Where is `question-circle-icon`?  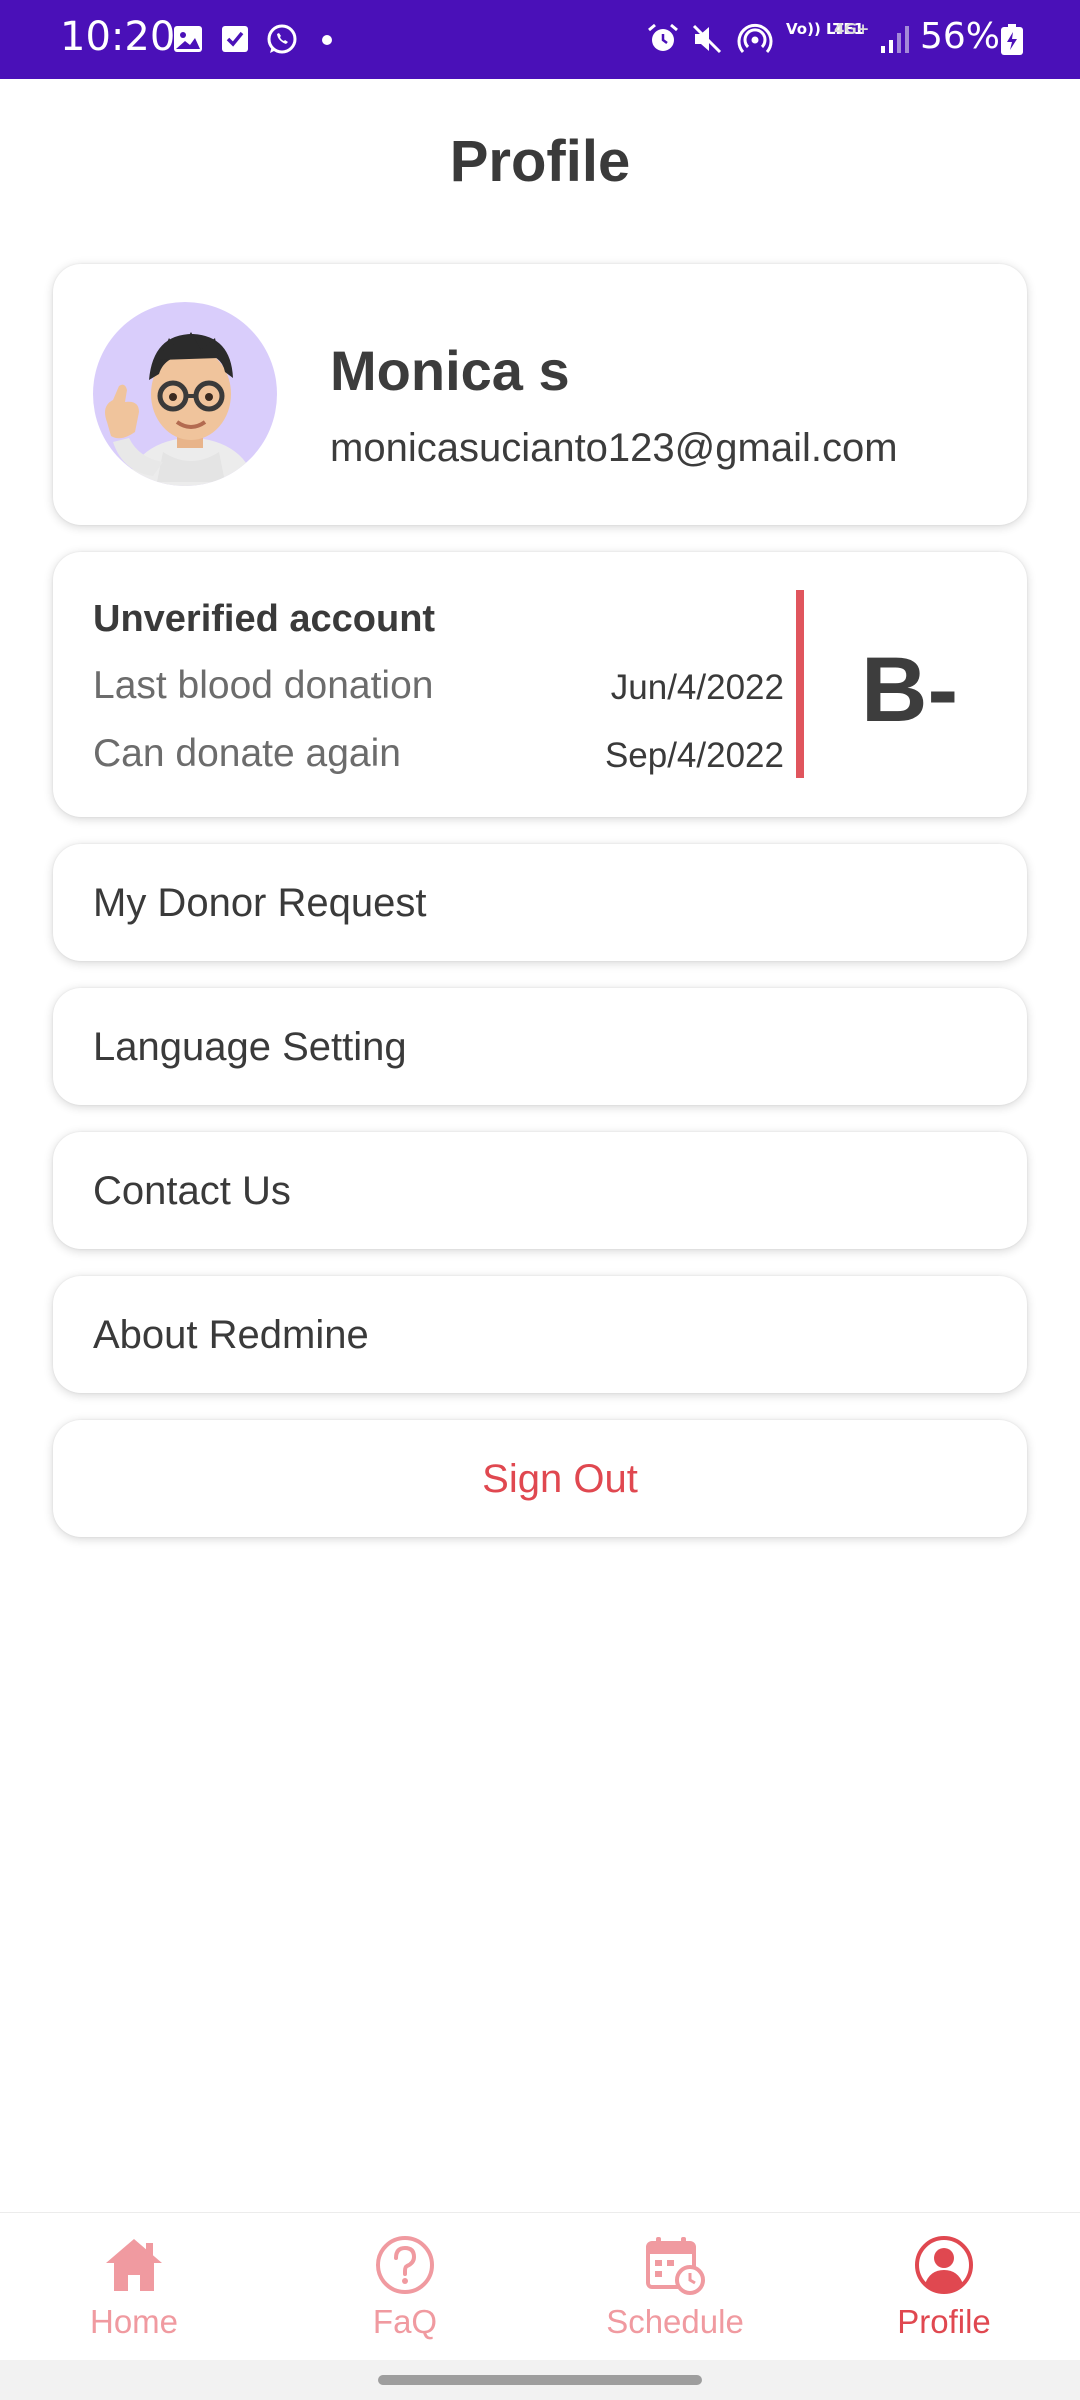 question-circle-icon is located at coordinates (405, 2265).